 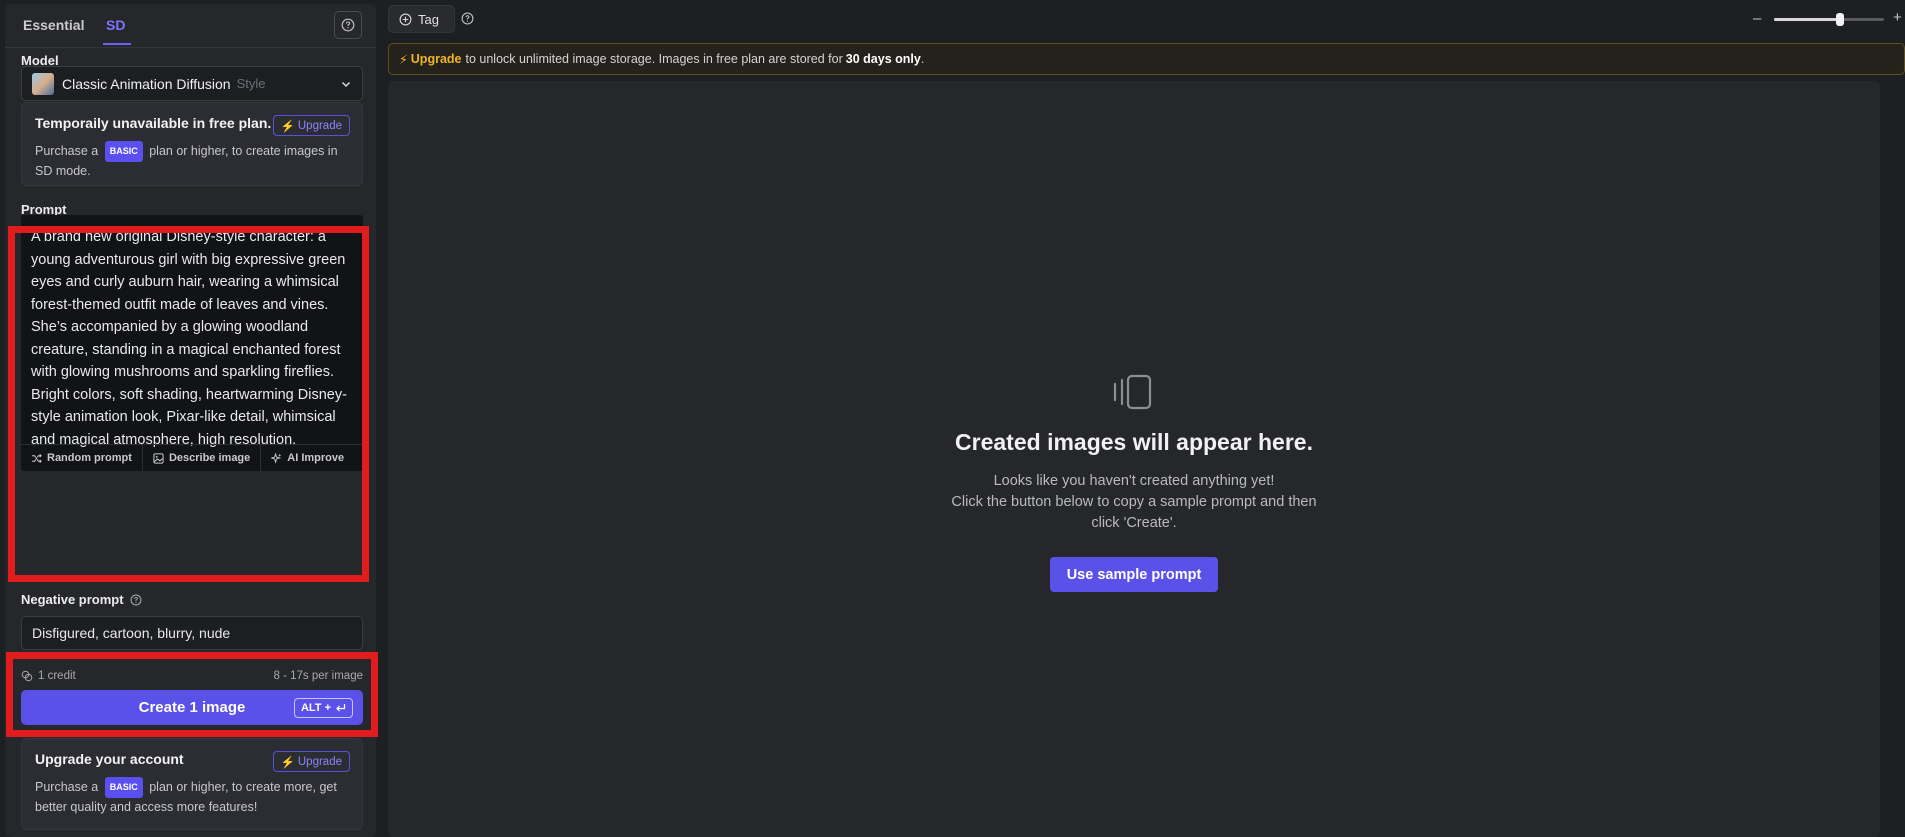 What do you see at coordinates (1897, 17) in the screenshot?
I see `zoom-in-button: +` at bounding box center [1897, 17].